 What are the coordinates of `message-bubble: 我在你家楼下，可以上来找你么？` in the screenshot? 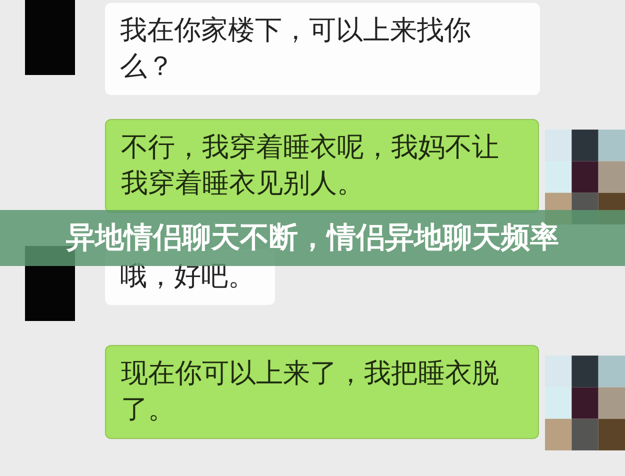 It's located at (322, 49).